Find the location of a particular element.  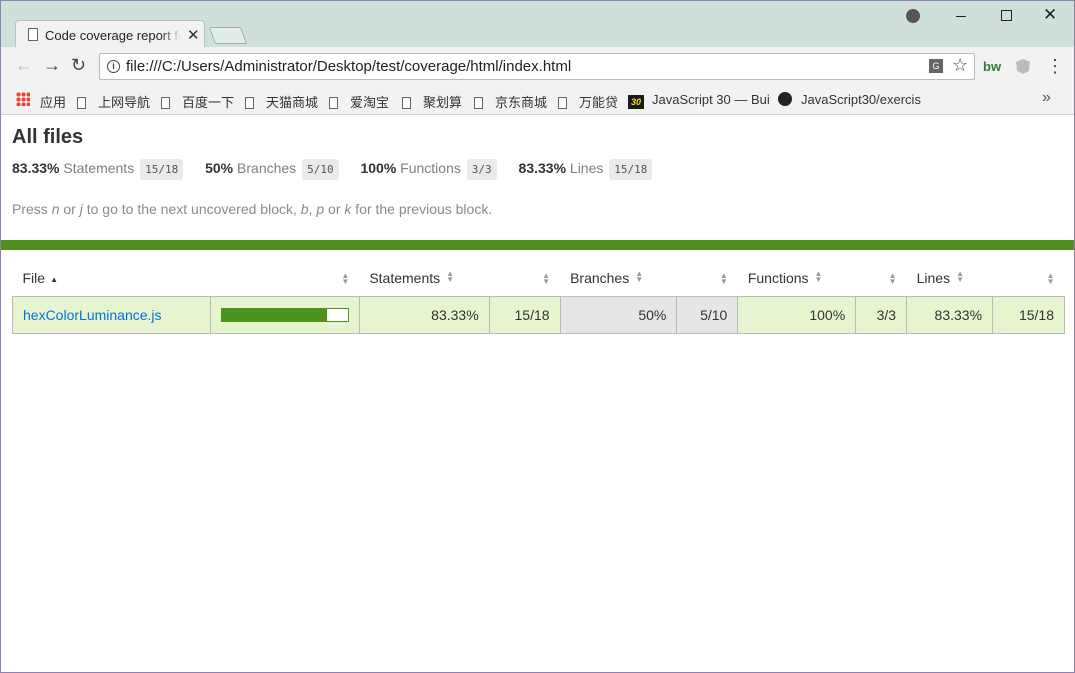

metric-lines: 83.33% Lines 15/18 is located at coordinates (586, 169).